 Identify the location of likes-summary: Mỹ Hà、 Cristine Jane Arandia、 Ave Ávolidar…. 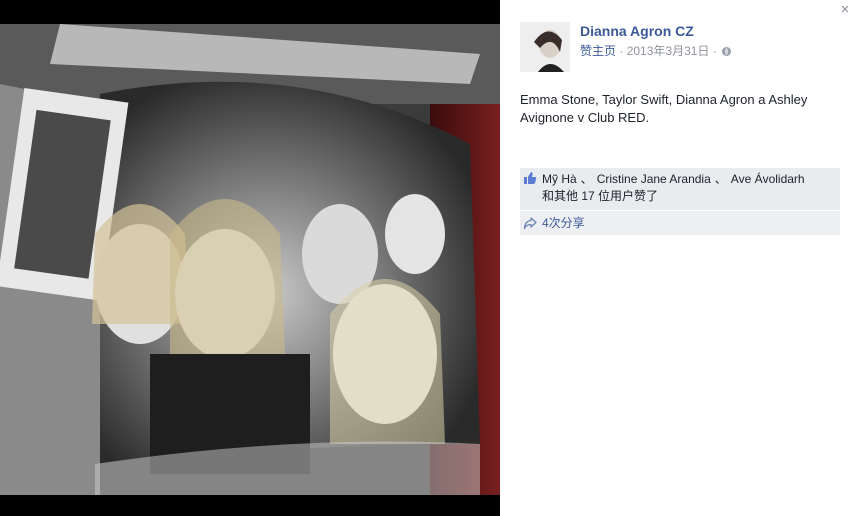
(680, 189).